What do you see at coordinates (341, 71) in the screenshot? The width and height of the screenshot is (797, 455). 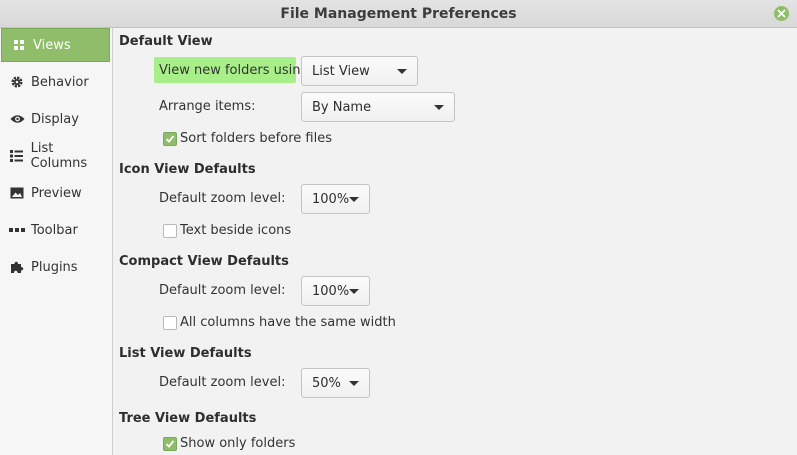 I see `dropdown-value: List View` at bounding box center [341, 71].